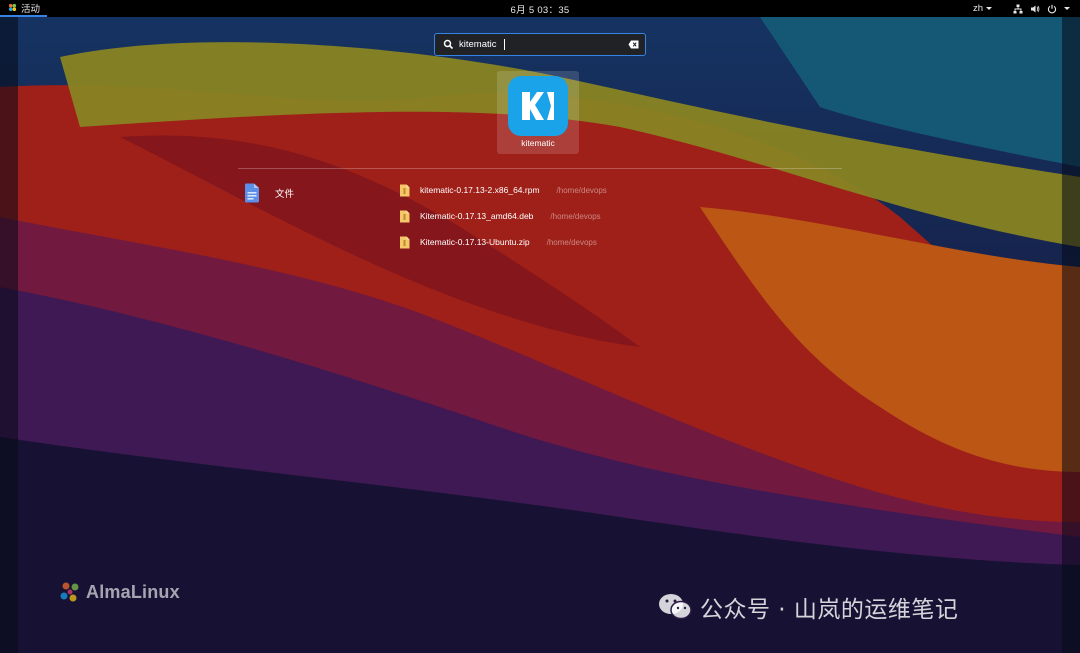 The height and width of the screenshot is (653, 1080). I want to click on file-result: Kitematic-0.17.13_amd64.deb /home/devops, so click(500, 216).